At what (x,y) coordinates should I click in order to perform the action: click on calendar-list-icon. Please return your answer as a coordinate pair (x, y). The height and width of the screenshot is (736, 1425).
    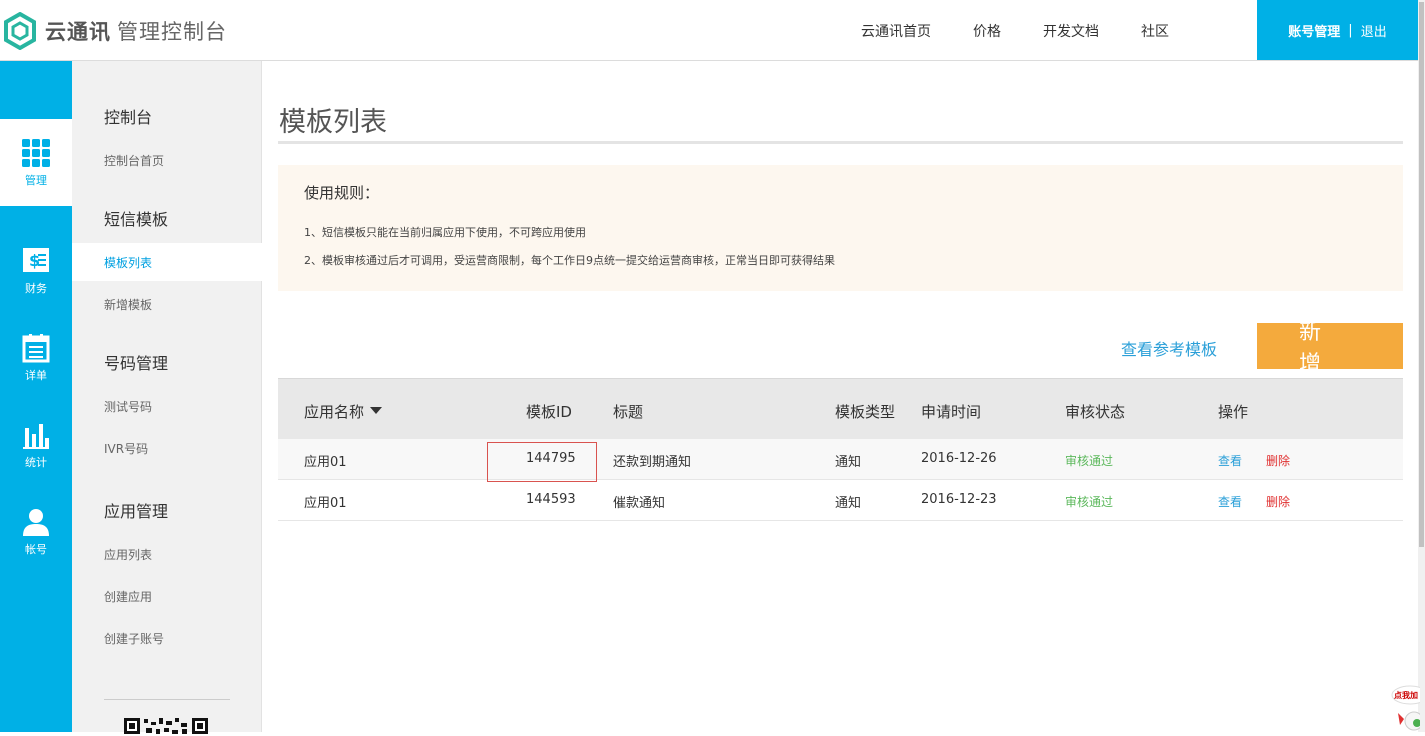
    Looking at the image, I should click on (36, 347).